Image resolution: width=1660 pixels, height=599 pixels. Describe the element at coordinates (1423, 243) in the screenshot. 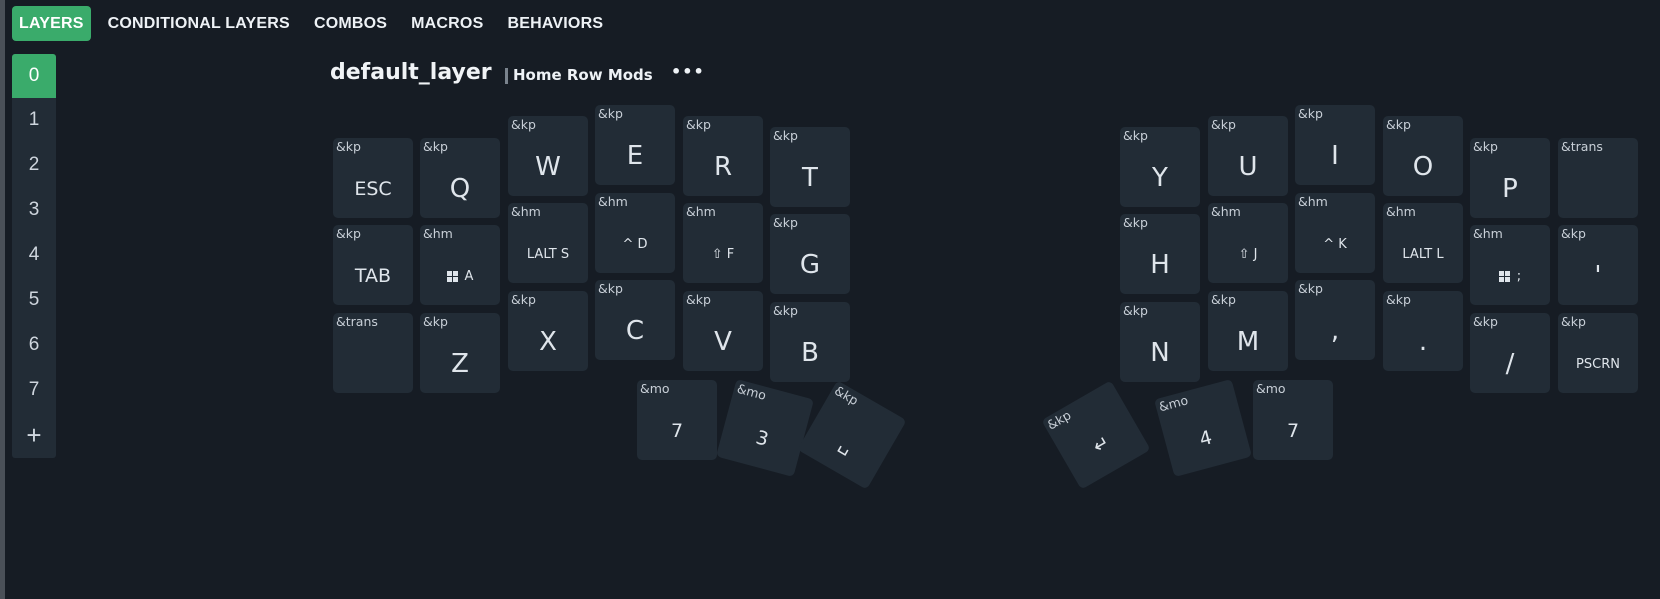

I see `key-21: &hm LALT L` at that location.